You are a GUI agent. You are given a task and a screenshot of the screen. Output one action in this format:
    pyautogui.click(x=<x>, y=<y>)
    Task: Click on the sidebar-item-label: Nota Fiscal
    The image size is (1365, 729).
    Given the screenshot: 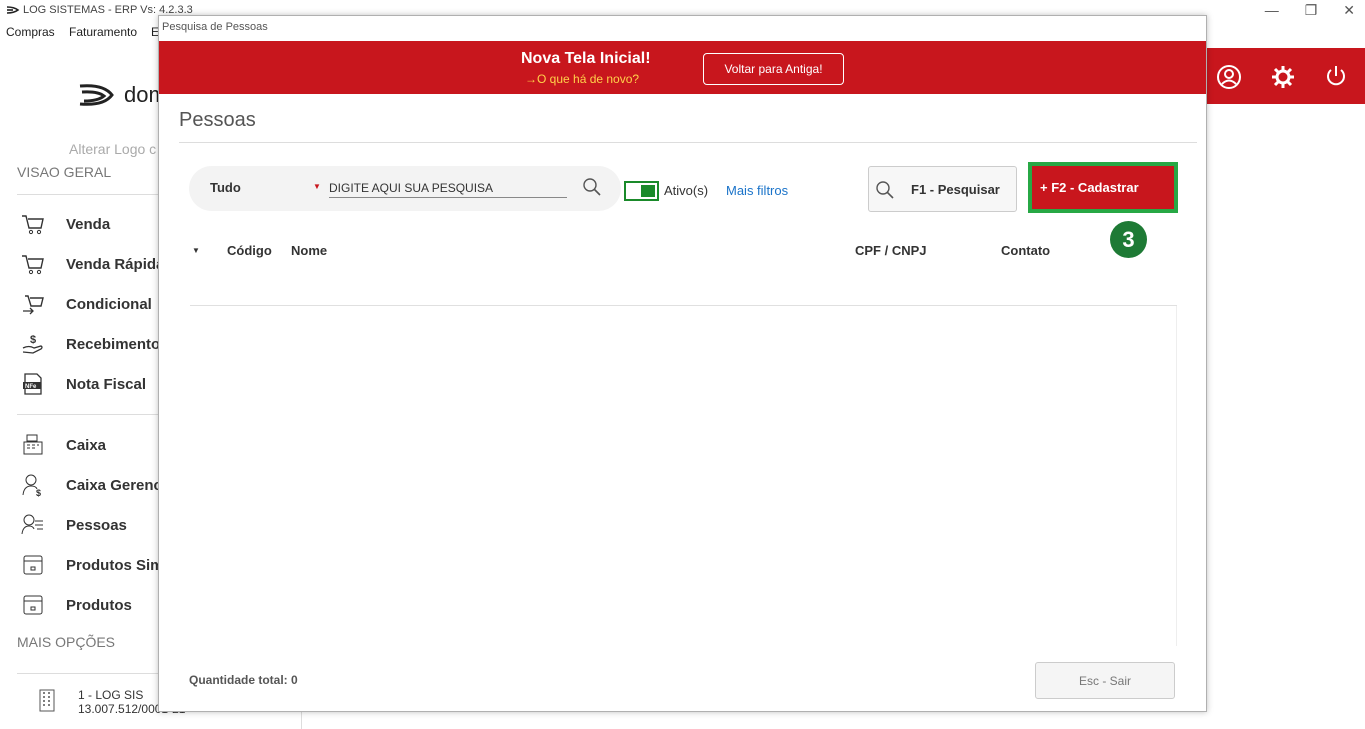 What is the action you would take?
    pyautogui.click(x=106, y=384)
    